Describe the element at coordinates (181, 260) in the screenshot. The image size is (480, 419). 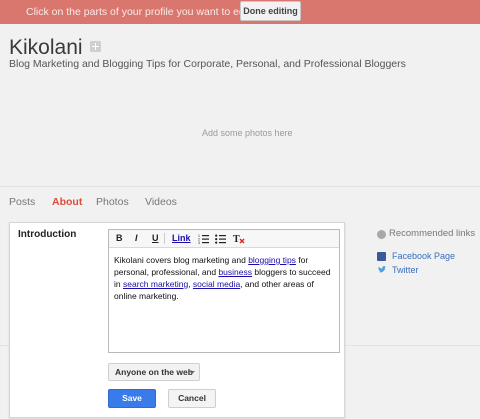
I see `intro-text: Kikolani covers blog marketing and` at that location.